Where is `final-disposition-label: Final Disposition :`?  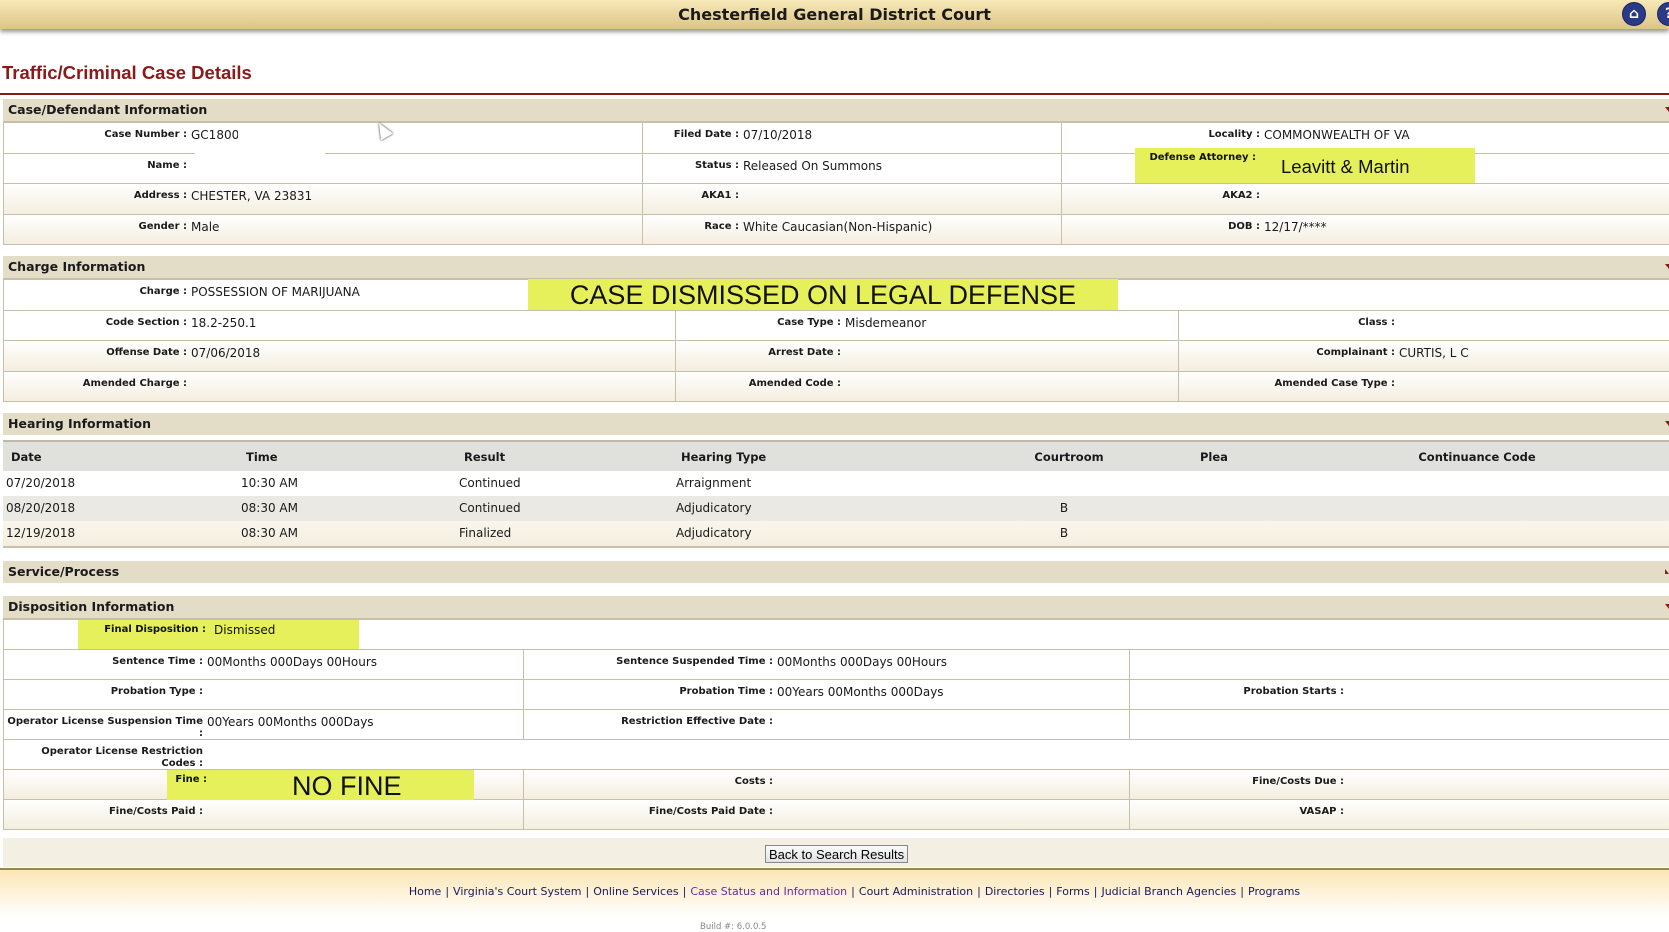 final-disposition-label: Final Disposition : is located at coordinates (155, 629).